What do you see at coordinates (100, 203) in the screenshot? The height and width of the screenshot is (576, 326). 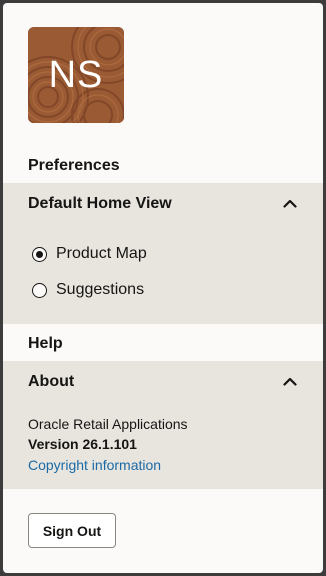 I see `default-home-view-title: Default Home View` at bounding box center [100, 203].